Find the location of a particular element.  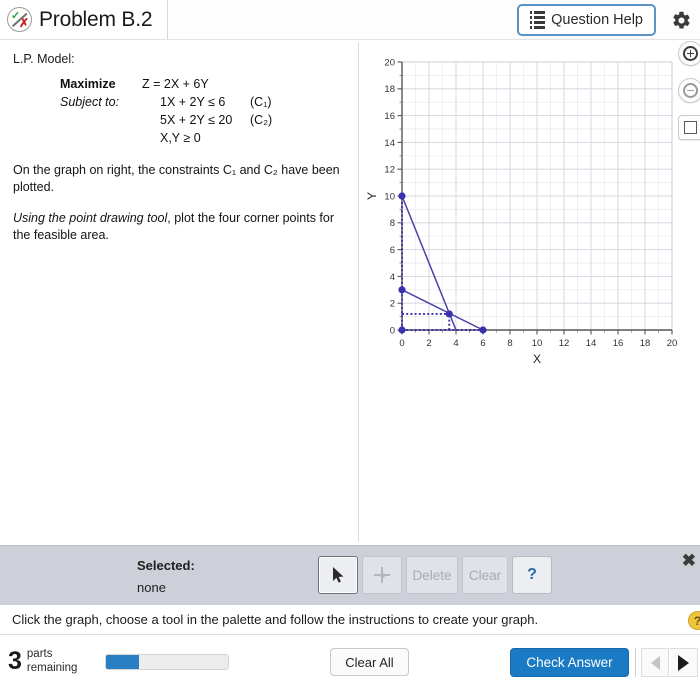

gear-icon is located at coordinates (681, 20).